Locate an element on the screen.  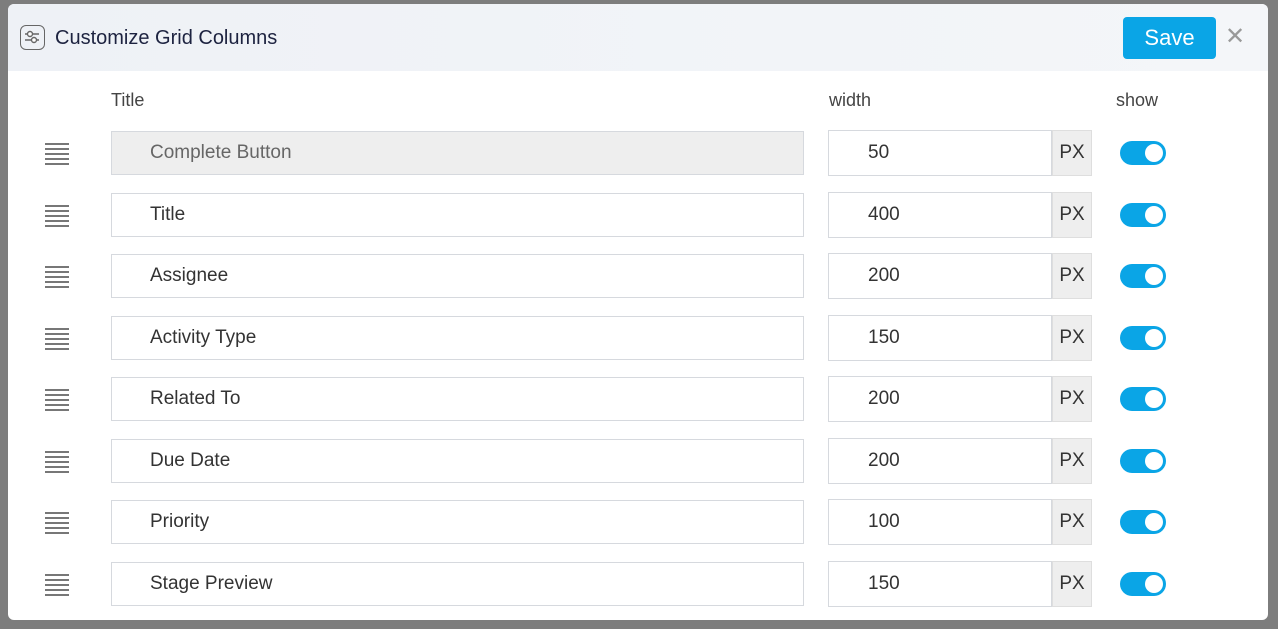
column-row: Priority 100 PX is located at coordinates (638, 522).